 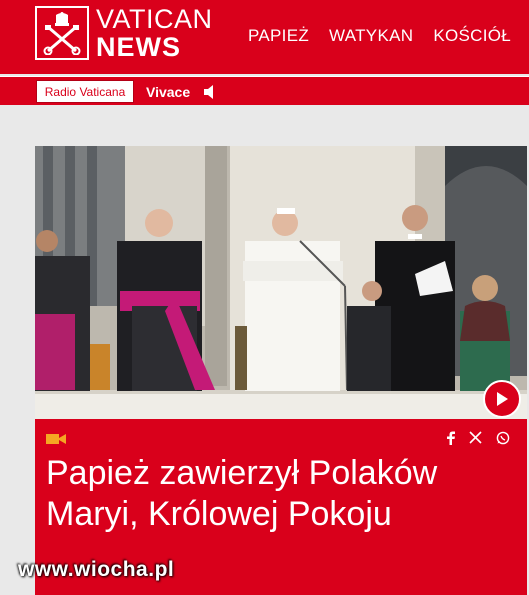 What do you see at coordinates (371, 36) in the screenshot?
I see `nav-item-watykan: WATYKAN` at bounding box center [371, 36].